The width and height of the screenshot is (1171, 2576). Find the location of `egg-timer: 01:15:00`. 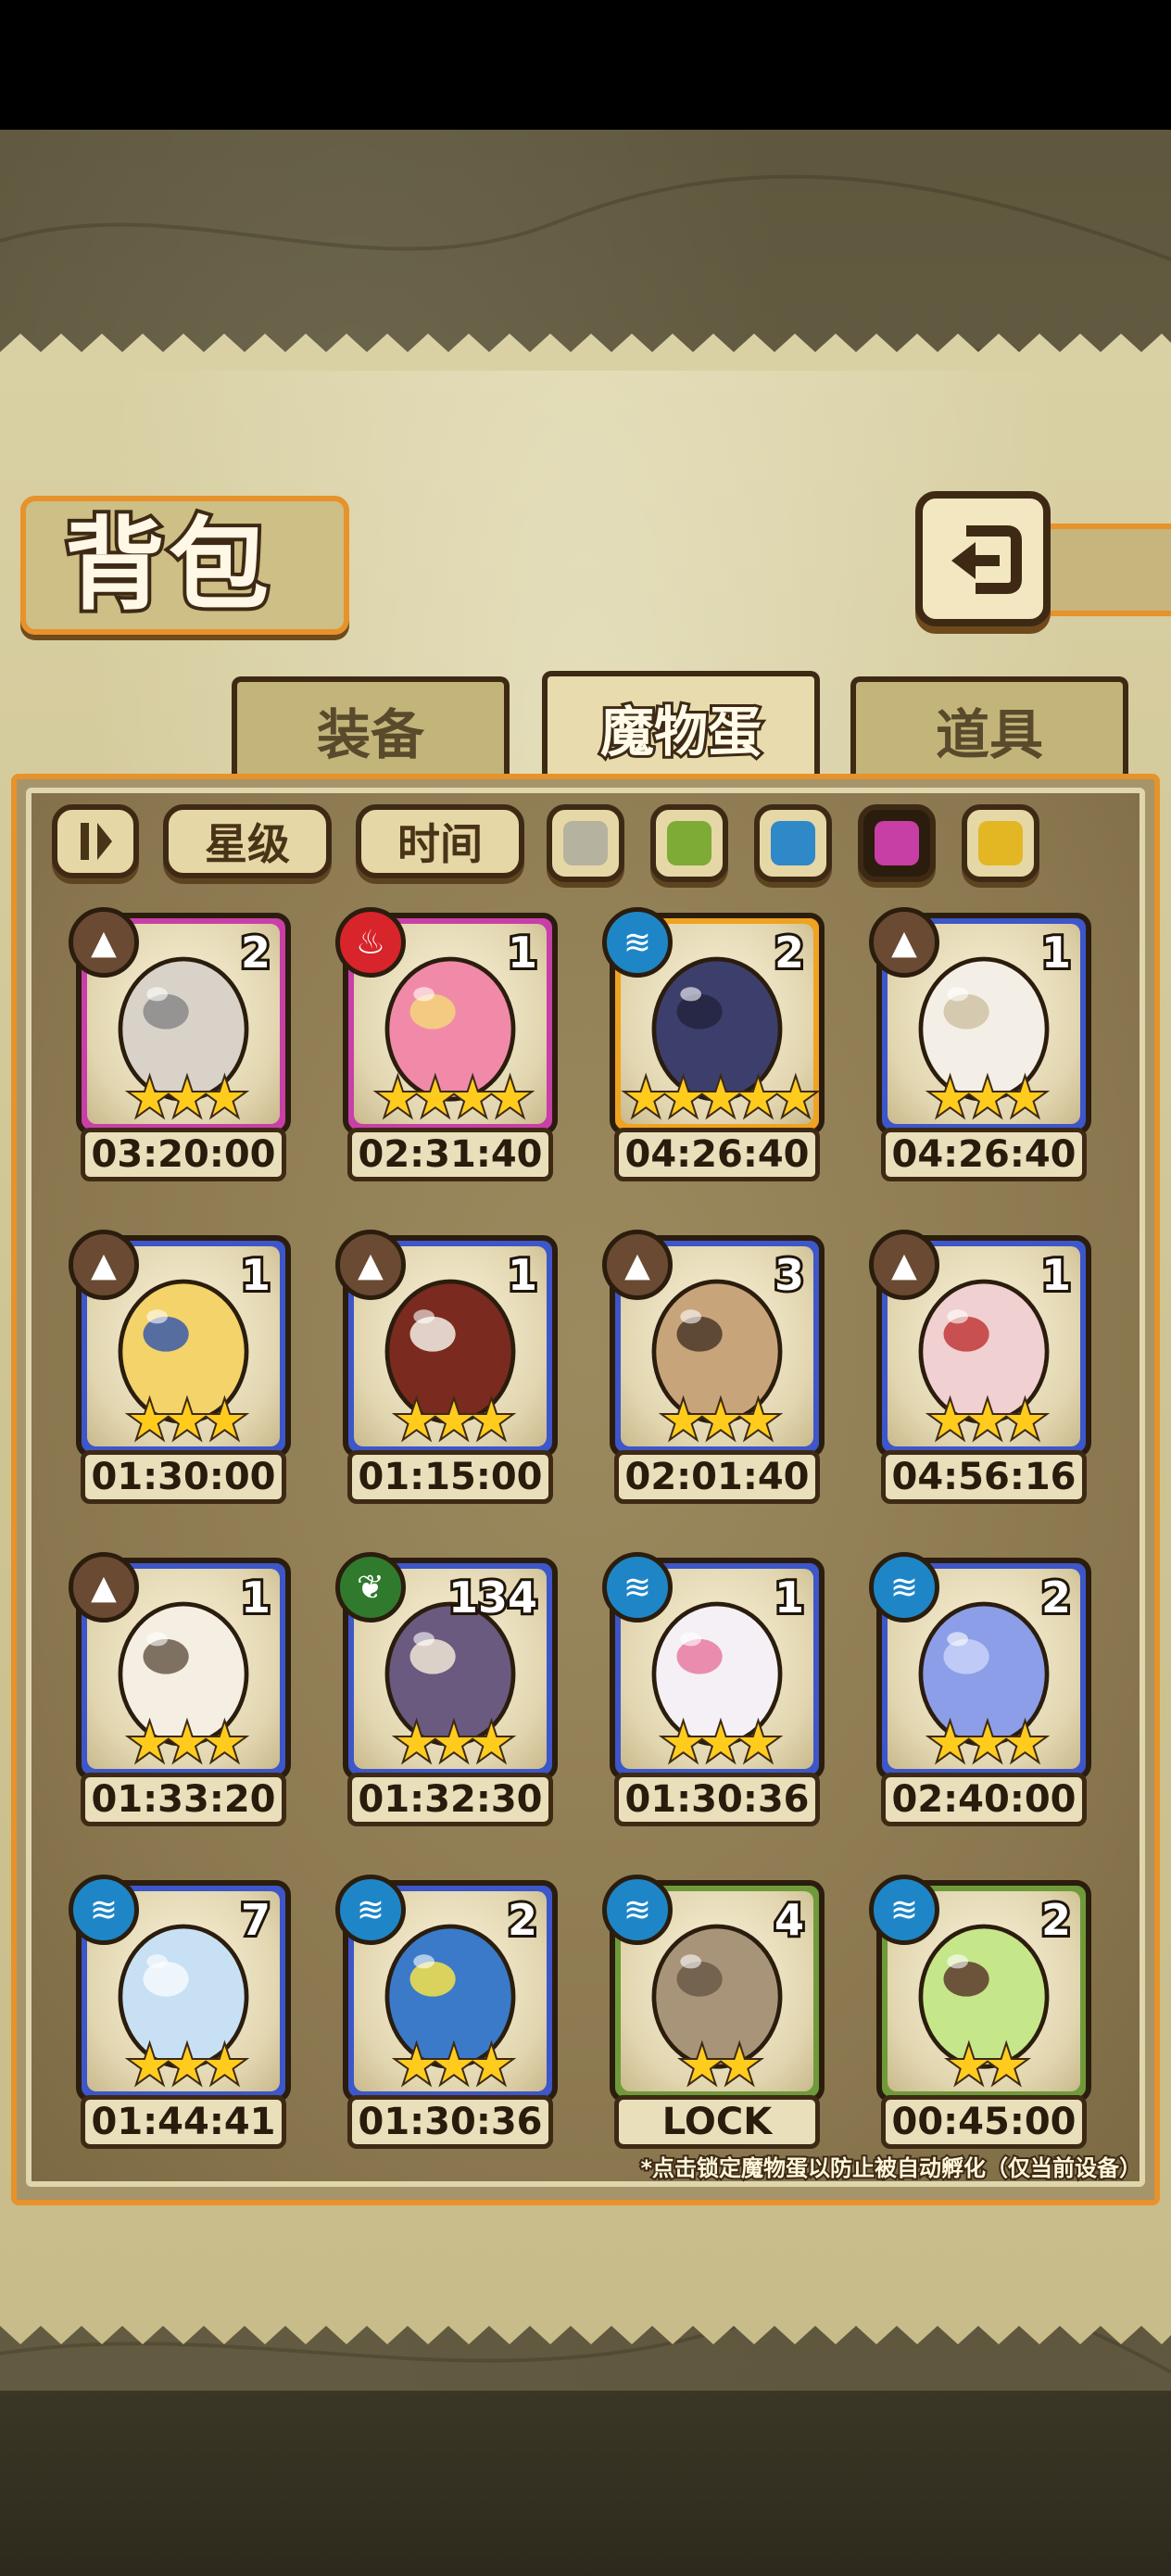

egg-timer: 01:15:00 is located at coordinates (450, 1477).